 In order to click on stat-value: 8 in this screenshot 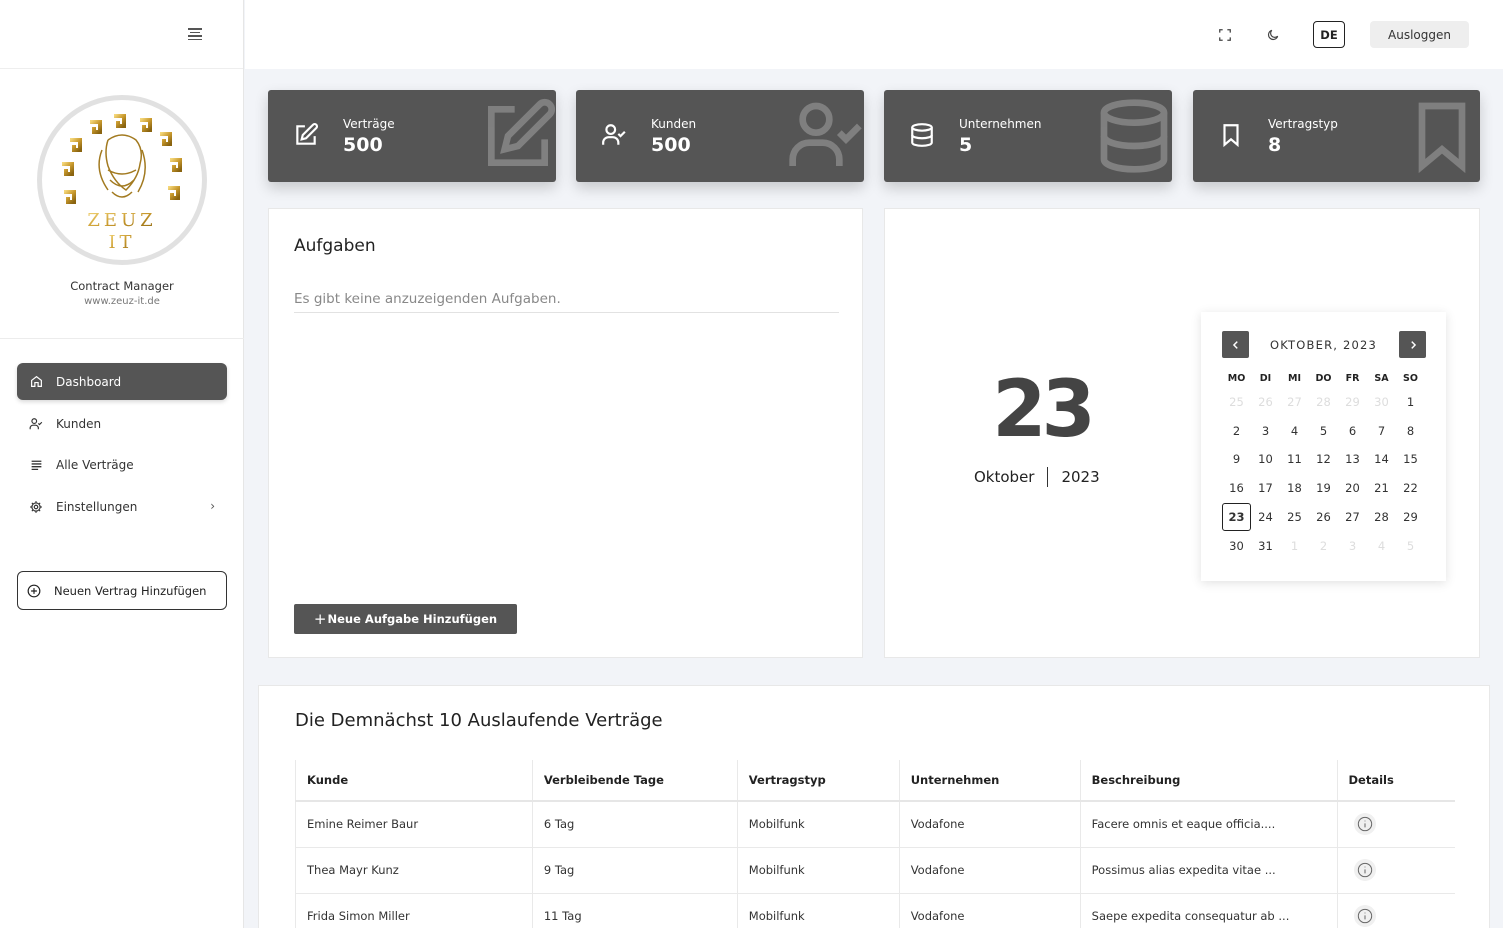, I will do `click(1275, 145)`.